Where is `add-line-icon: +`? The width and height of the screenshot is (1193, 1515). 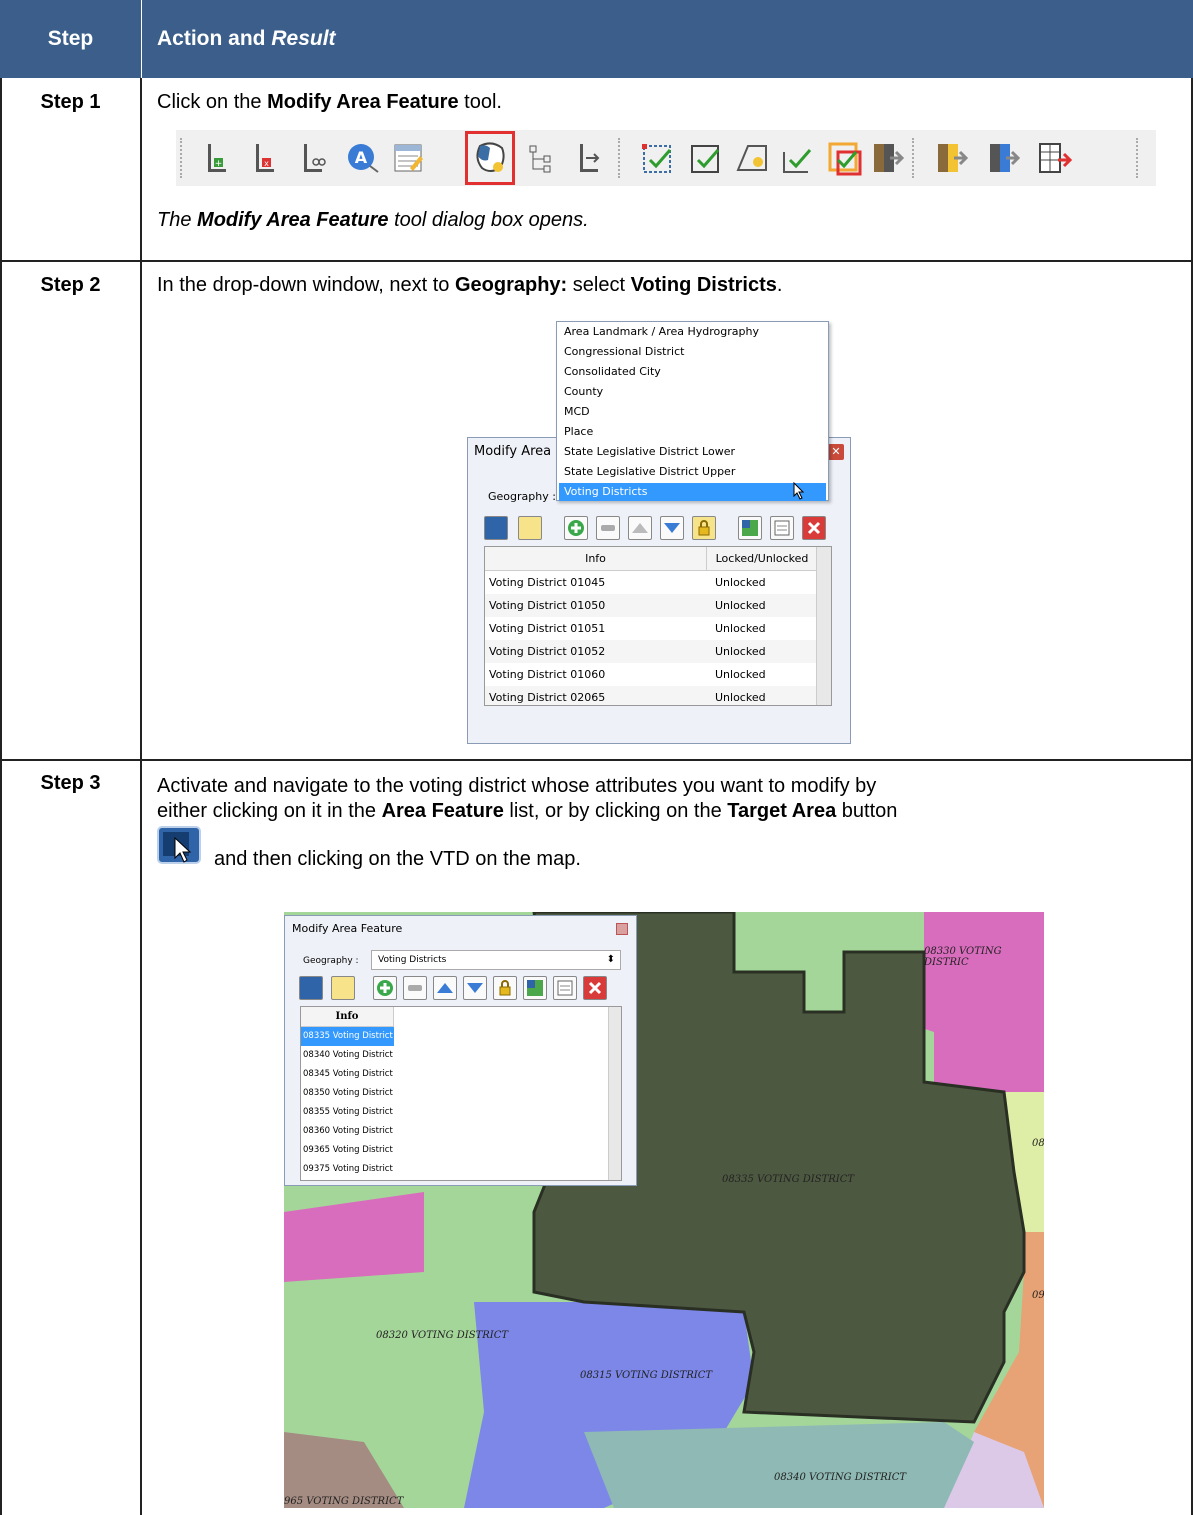 add-line-icon: + is located at coordinates (220, 158).